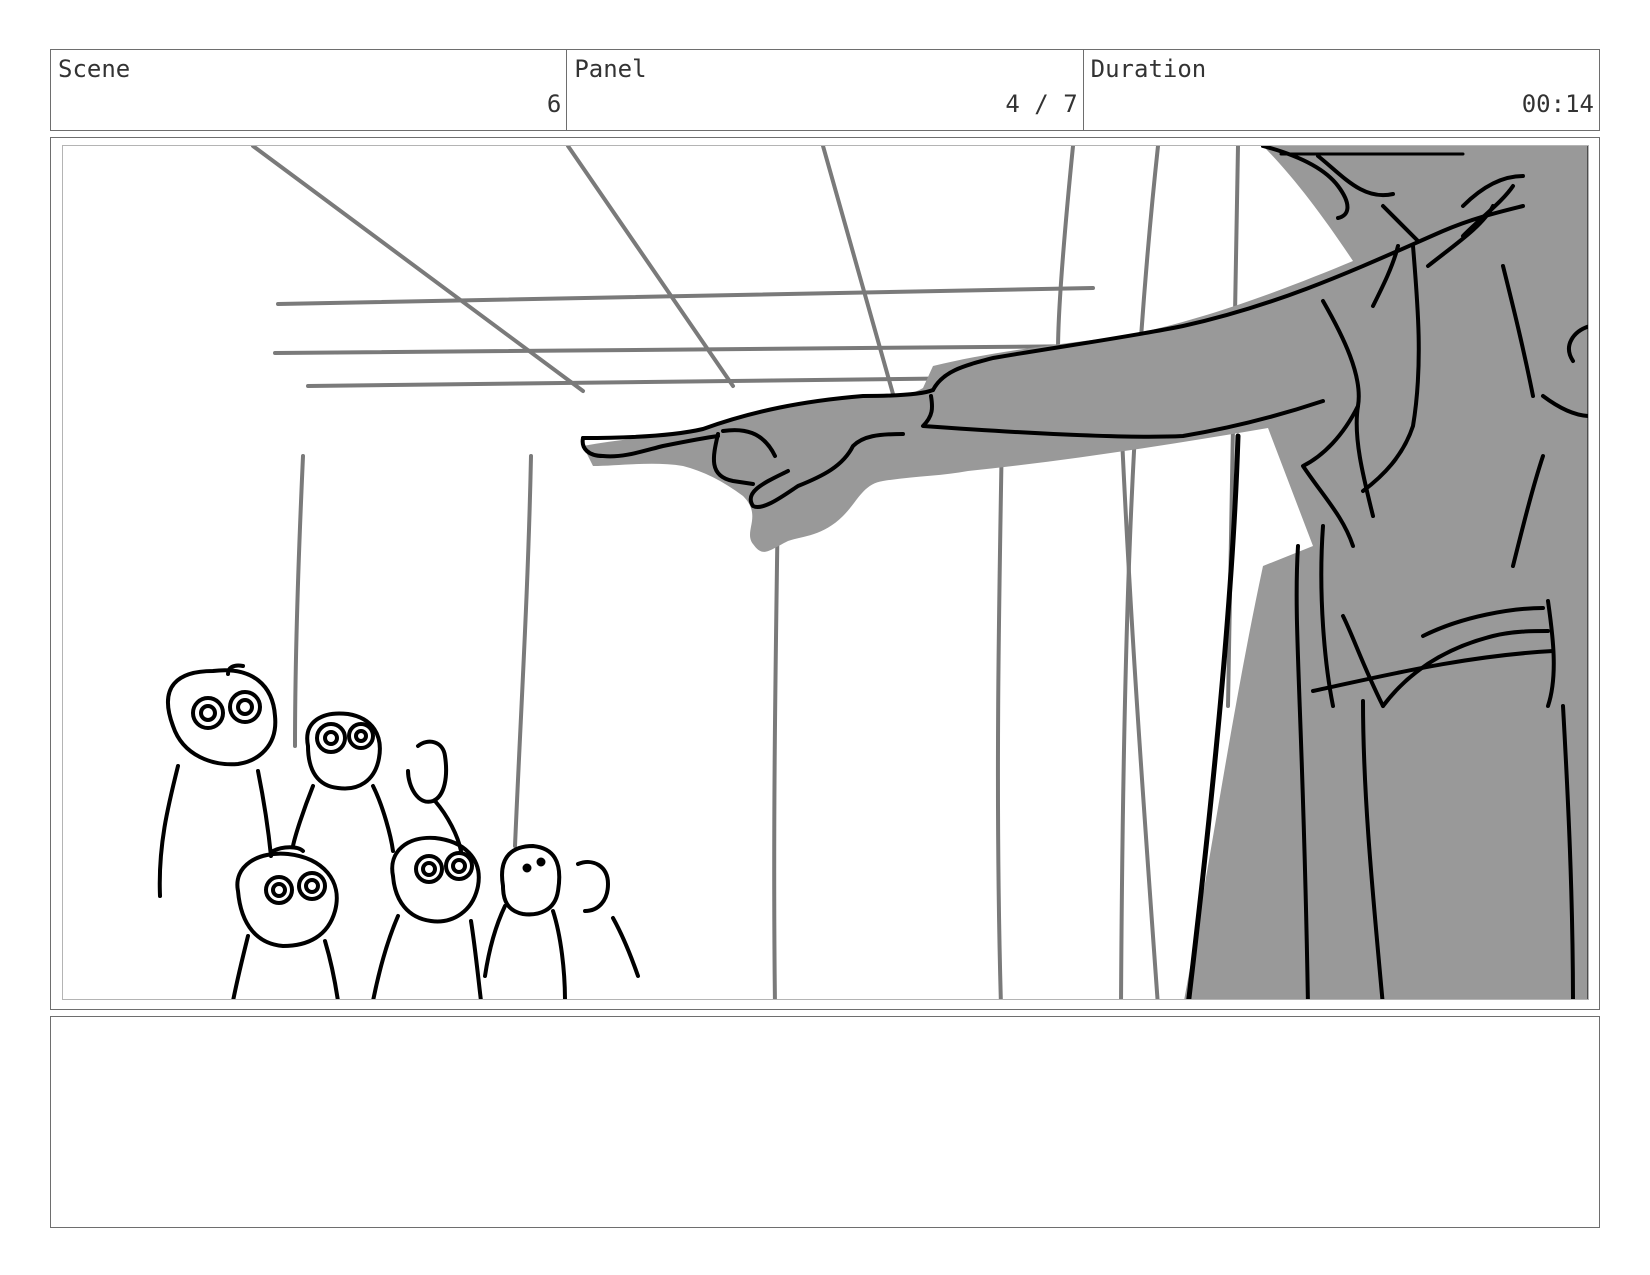  Describe the element at coordinates (1148, 69) in the screenshot. I see `duration-label: Duration` at that location.